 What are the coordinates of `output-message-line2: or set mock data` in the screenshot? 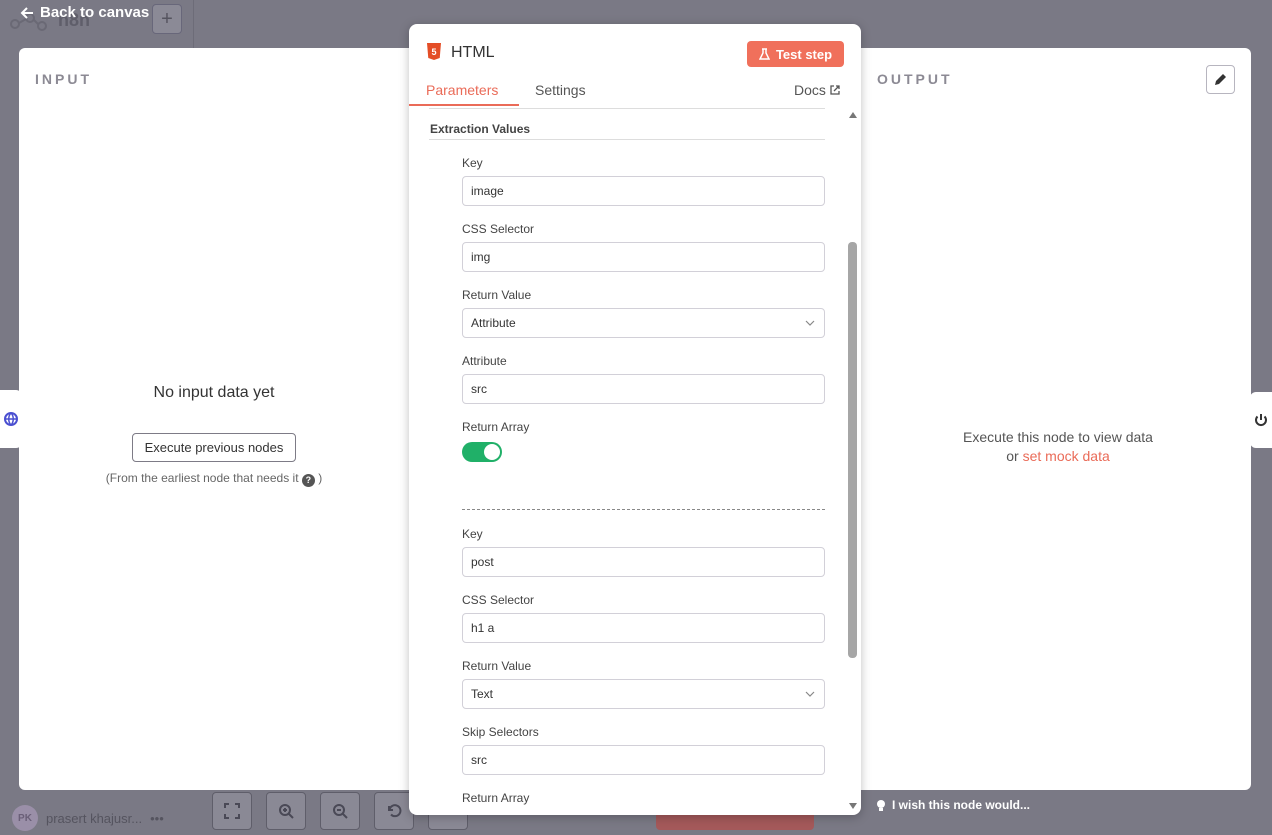 It's located at (1058, 456).